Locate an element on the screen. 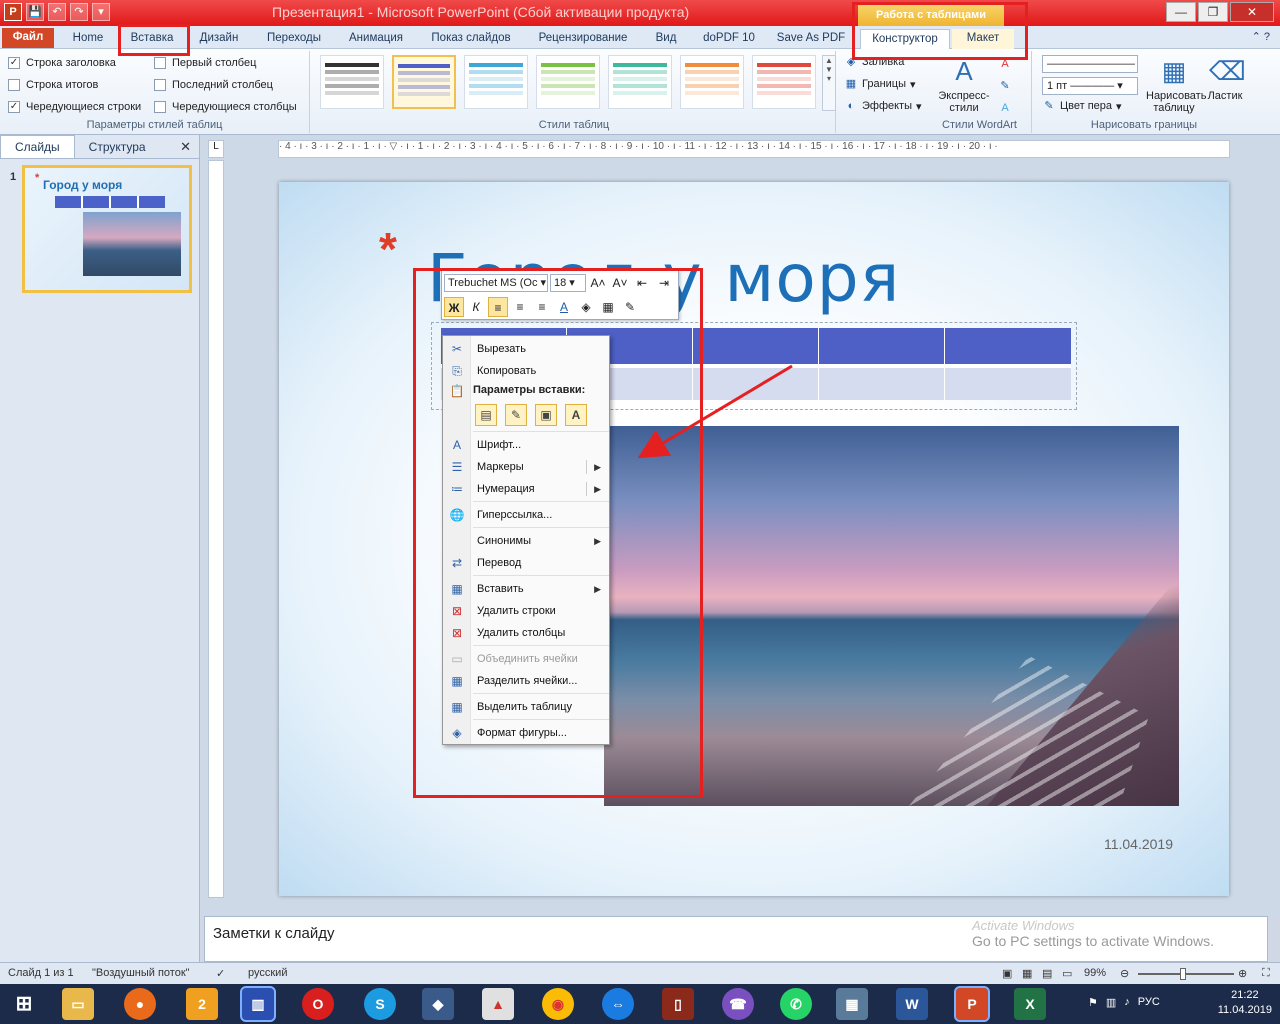 The height and width of the screenshot is (1024, 1280). chrome-icon: ◉ is located at coordinates (558, 1004).